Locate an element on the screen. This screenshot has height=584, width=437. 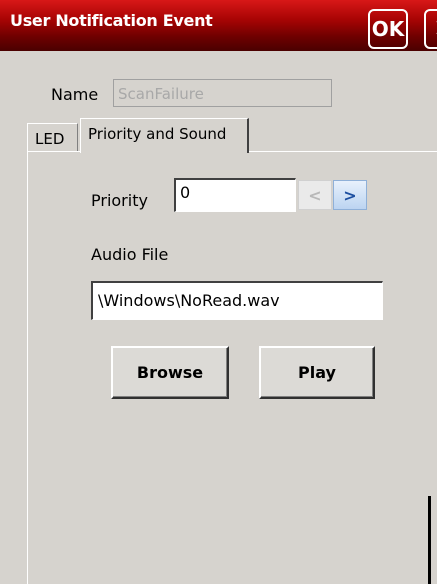
title-bar: User Notification Event OK ✕ is located at coordinates (218, 25).